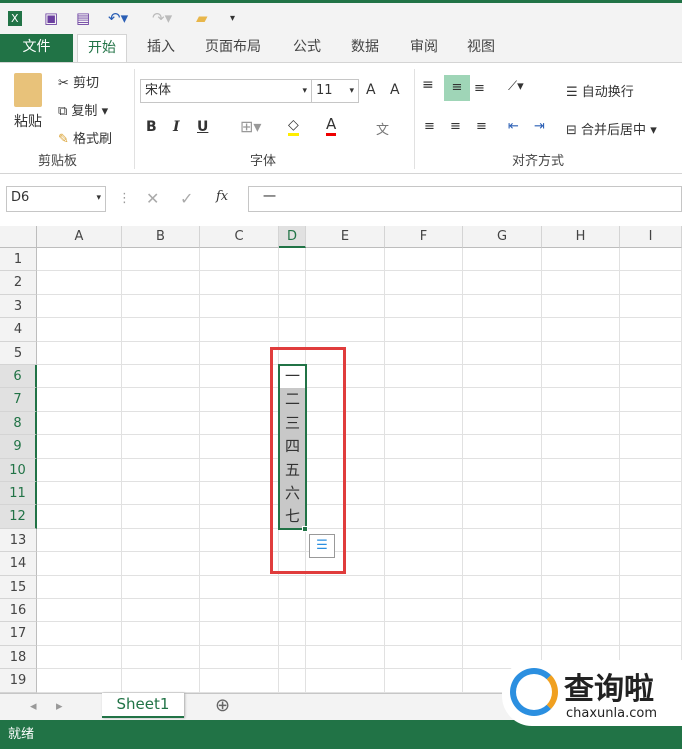 This screenshot has height=749, width=682. Describe the element at coordinates (202, 18) in the screenshot. I see `open-folder-icon: ▰` at that location.